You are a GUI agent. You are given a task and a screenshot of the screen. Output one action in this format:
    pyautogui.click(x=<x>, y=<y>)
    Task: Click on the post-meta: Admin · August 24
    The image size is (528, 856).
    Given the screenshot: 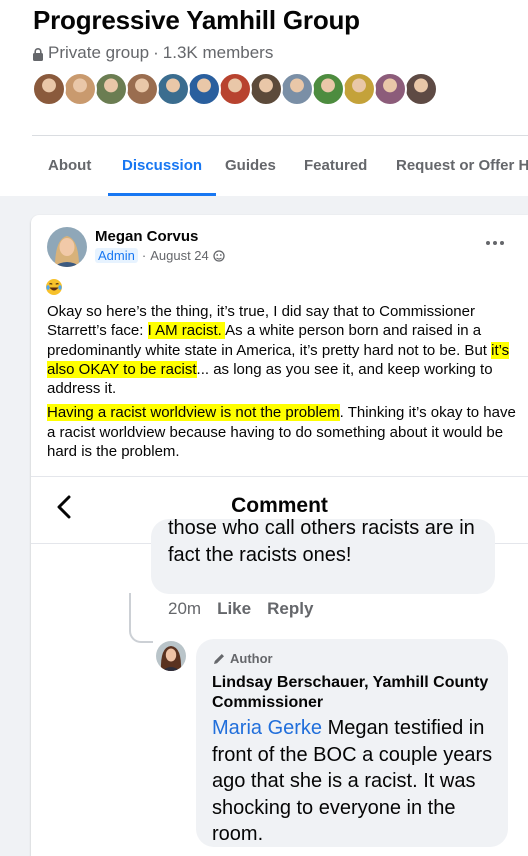 What is the action you would take?
    pyautogui.click(x=160, y=255)
    